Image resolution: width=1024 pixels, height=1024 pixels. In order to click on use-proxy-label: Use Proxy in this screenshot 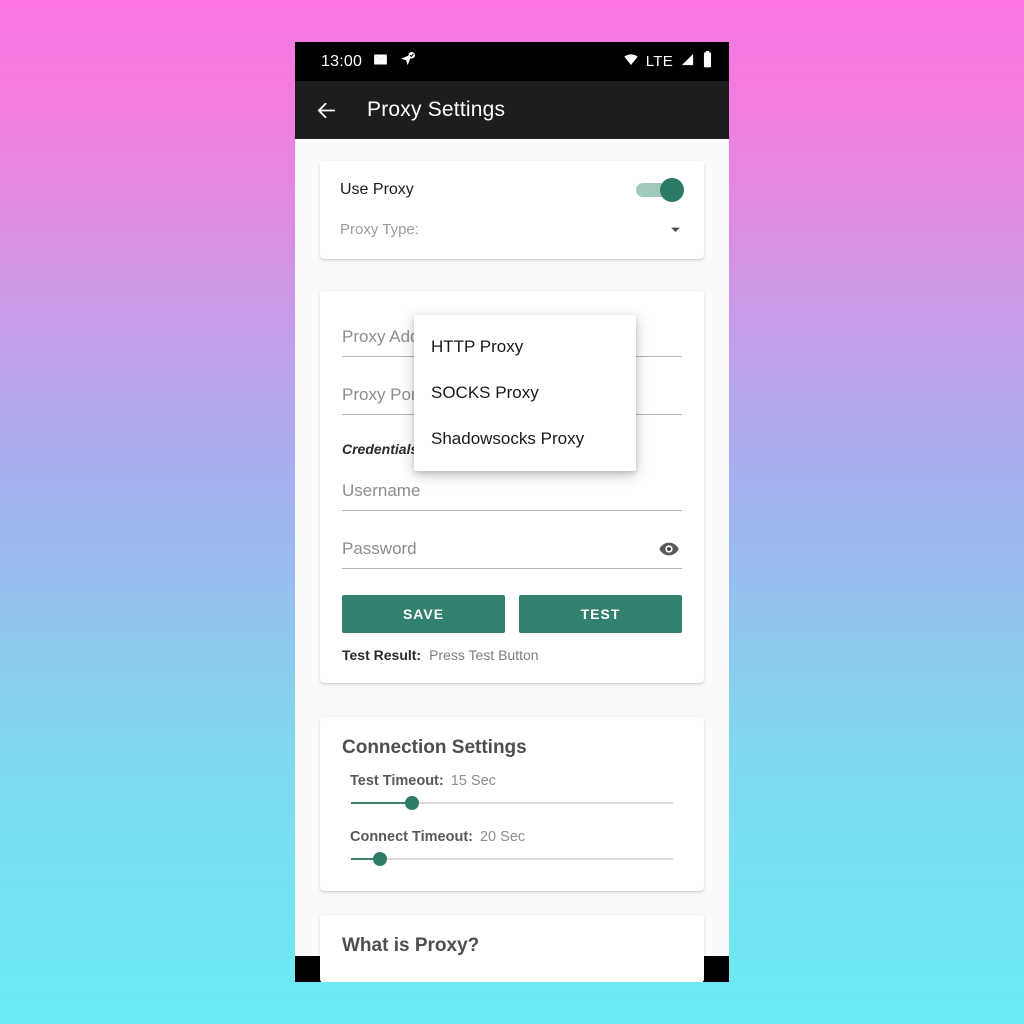, I will do `click(377, 189)`.